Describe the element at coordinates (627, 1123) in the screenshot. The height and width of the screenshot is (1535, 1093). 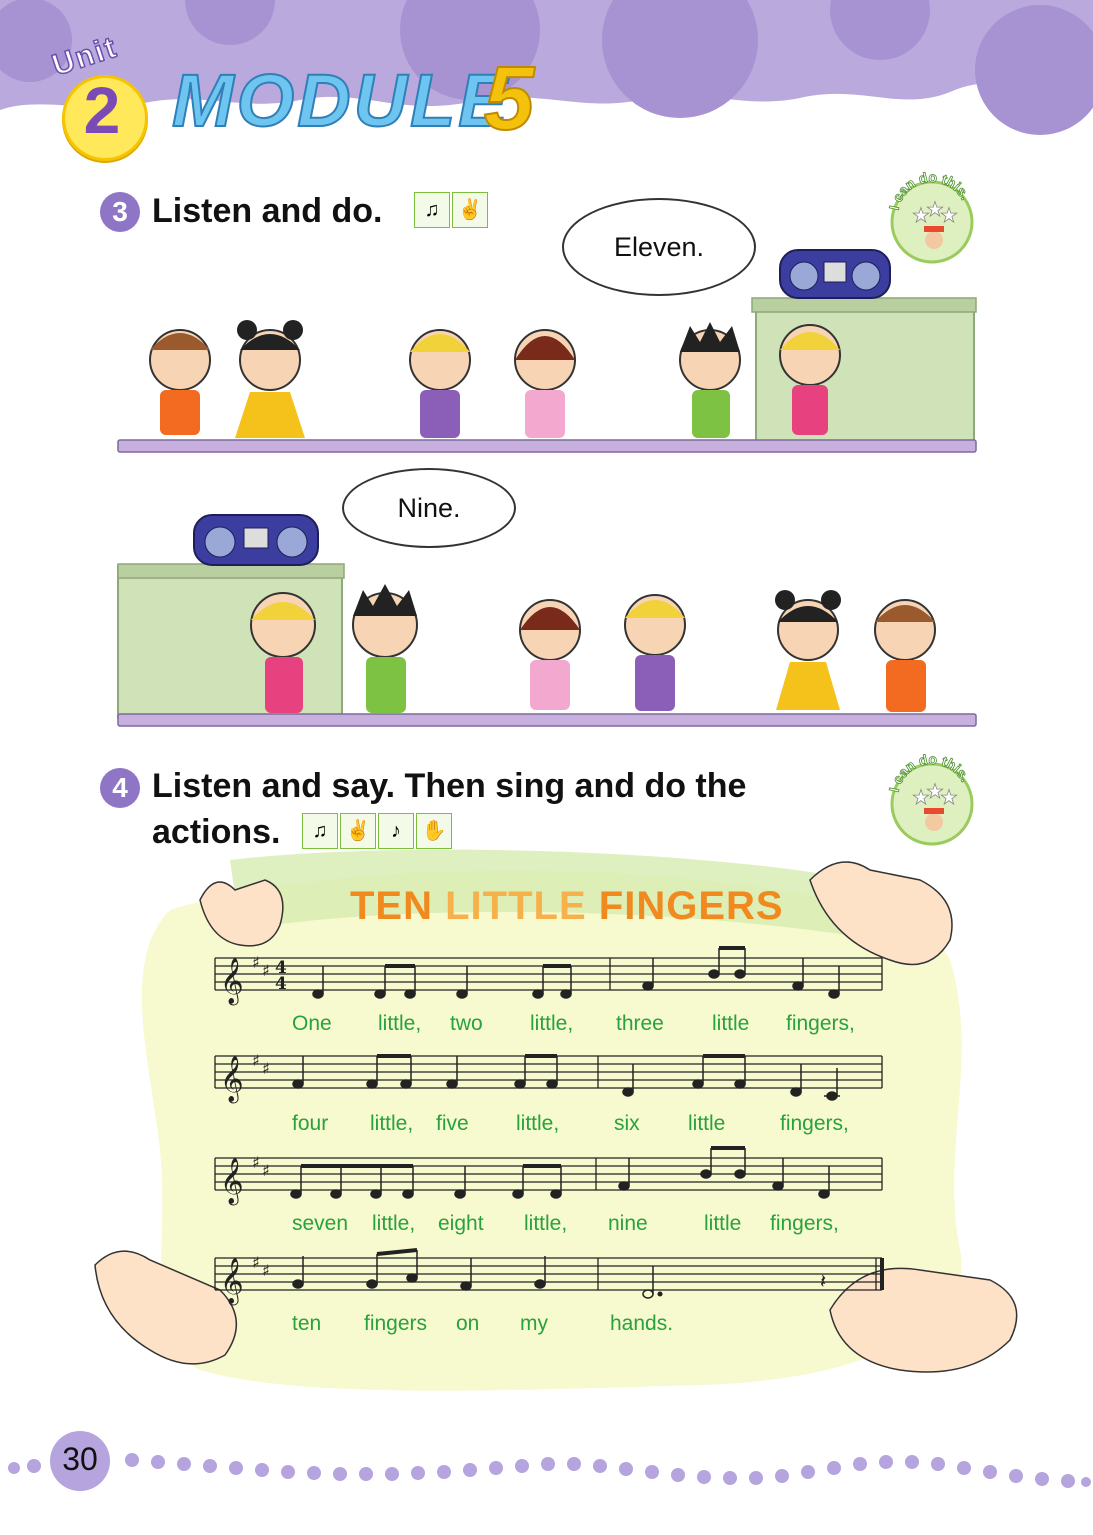
I see `lyric-word: six` at that location.